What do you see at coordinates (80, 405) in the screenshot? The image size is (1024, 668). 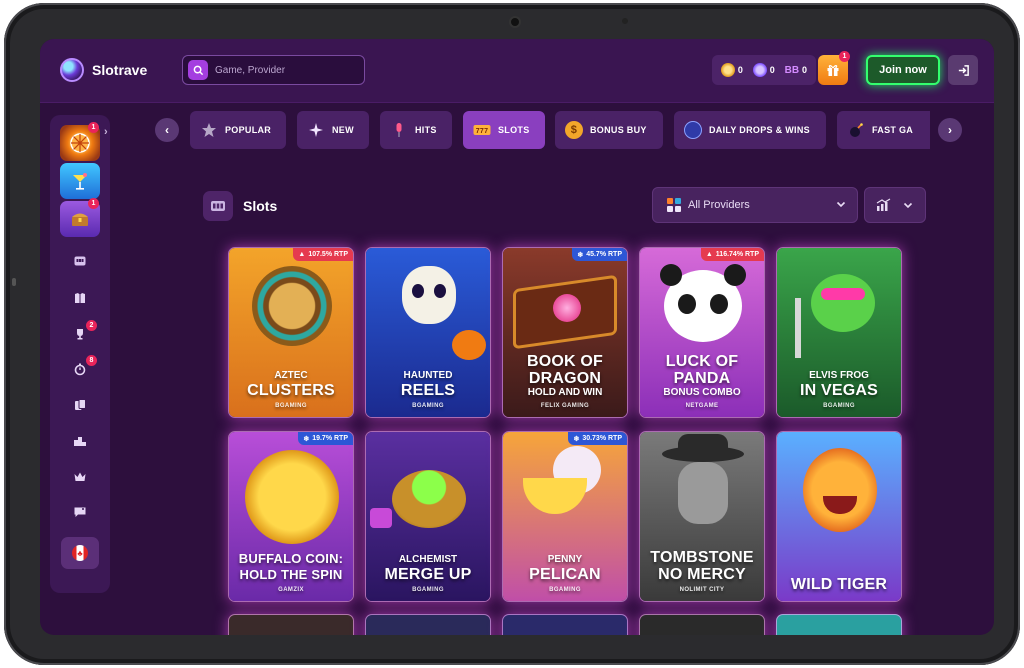 I see `cards-icon` at bounding box center [80, 405].